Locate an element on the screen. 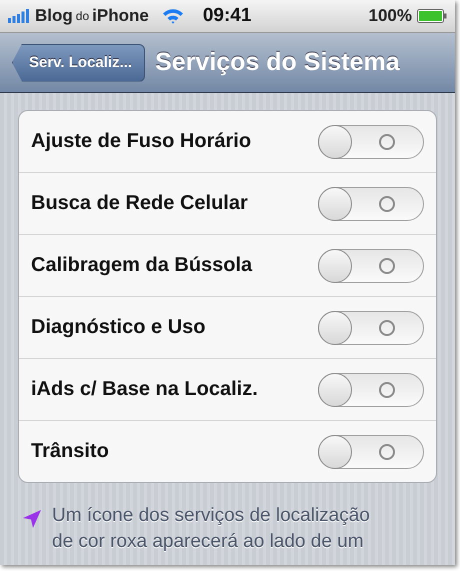 The height and width of the screenshot is (571, 460). carrier-name: iPhone is located at coordinates (120, 16).